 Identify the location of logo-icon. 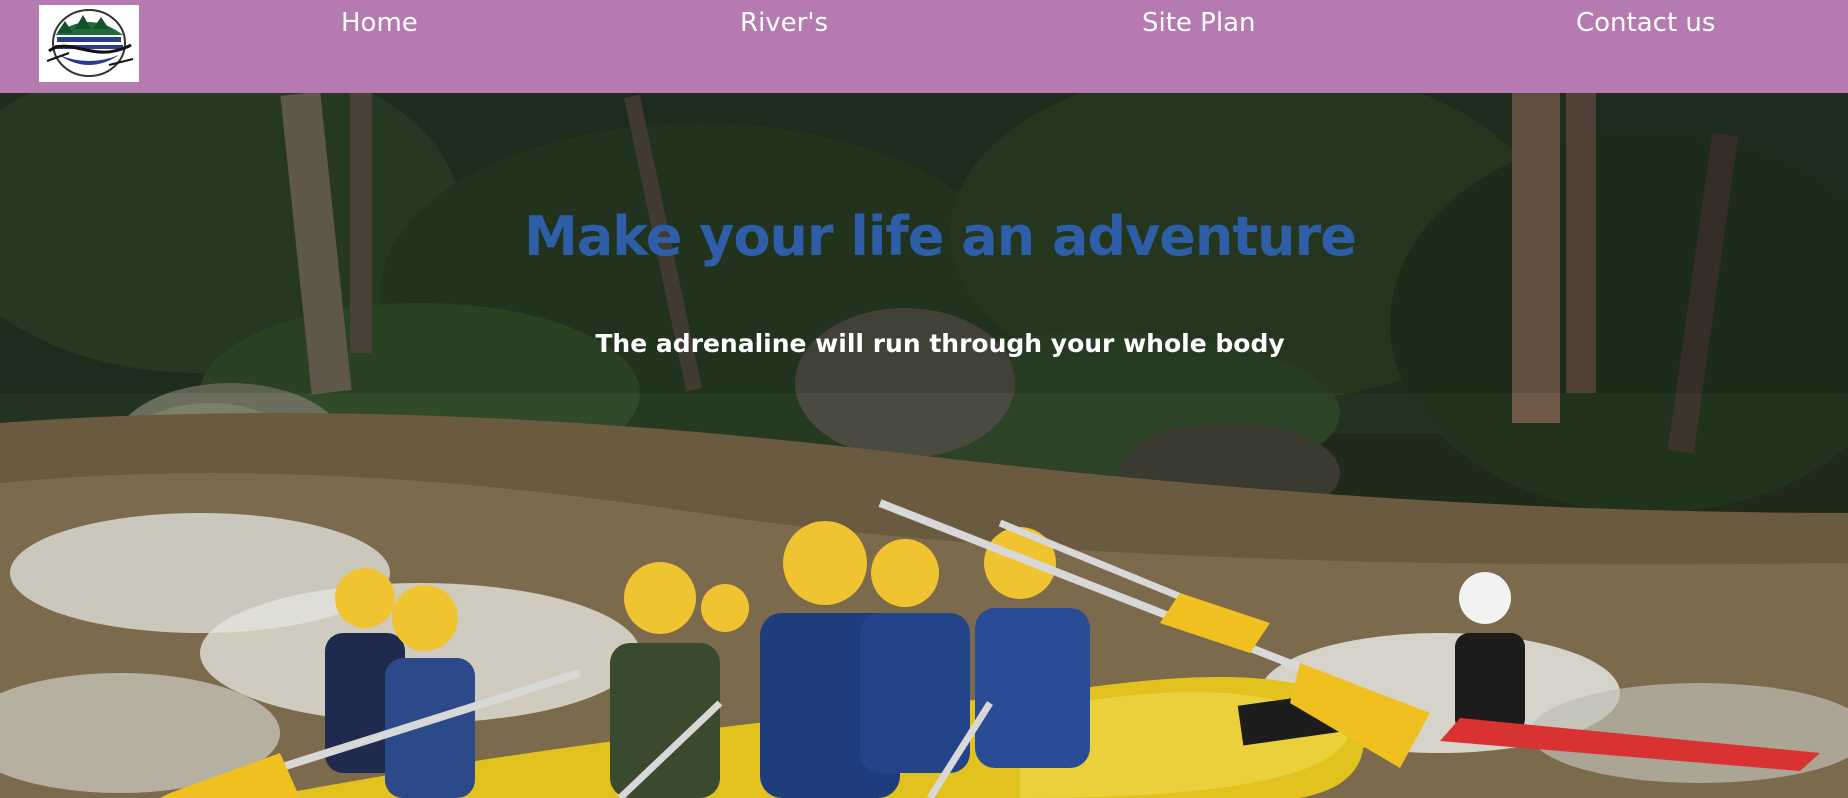
(89, 43).